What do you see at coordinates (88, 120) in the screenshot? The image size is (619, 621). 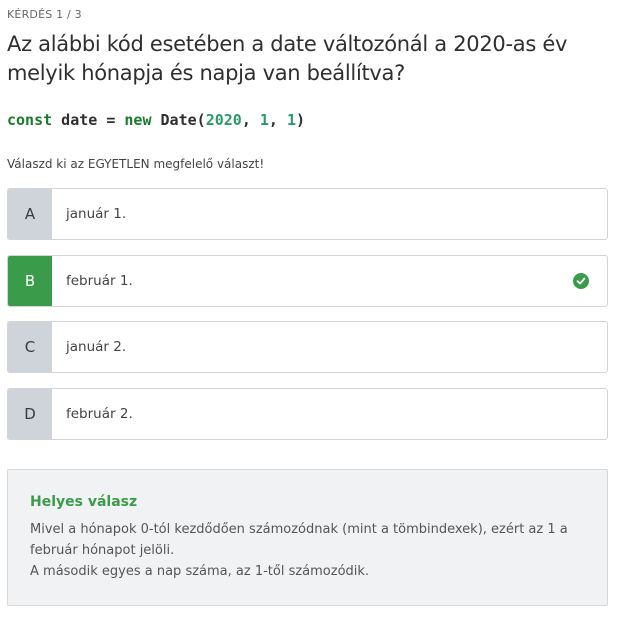 I see `code-variable: date =` at bounding box center [88, 120].